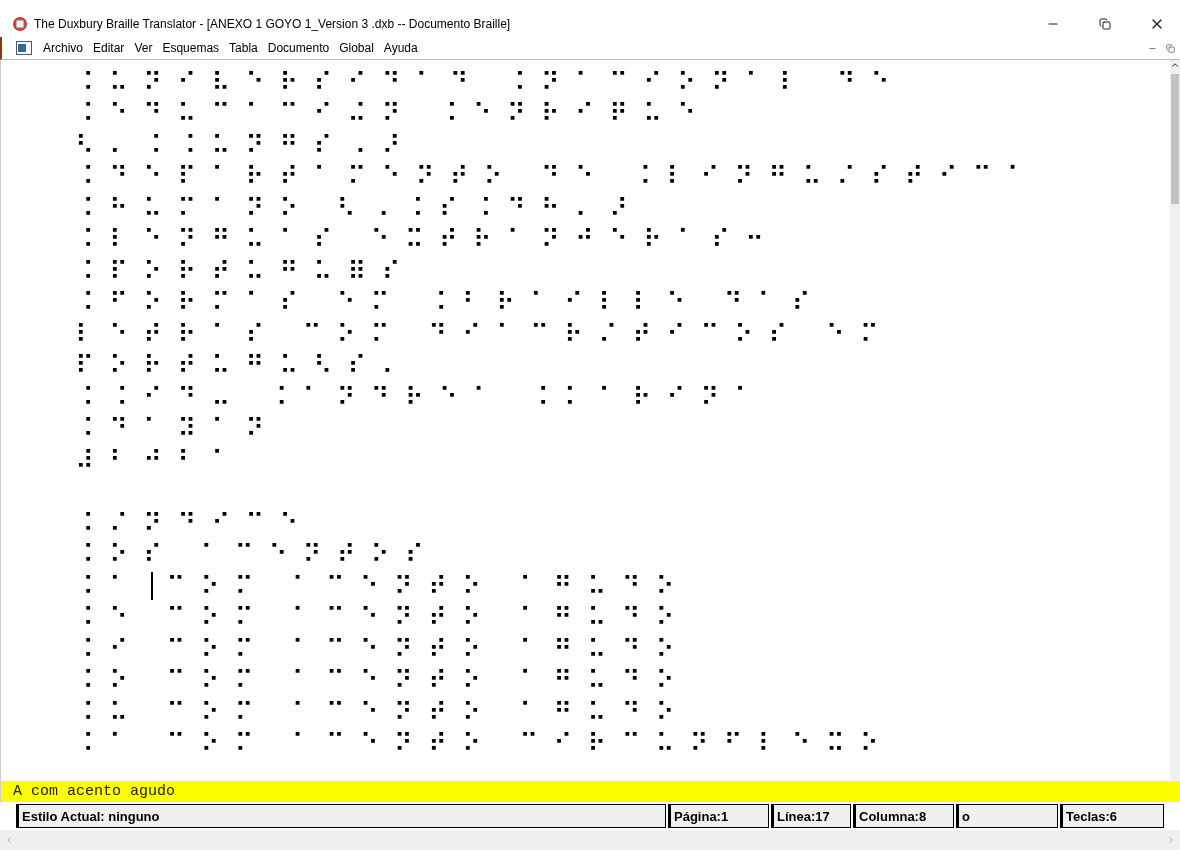 The height and width of the screenshot is (850, 1180). I want to click on scroll-up-icon, so click(1175, 65).